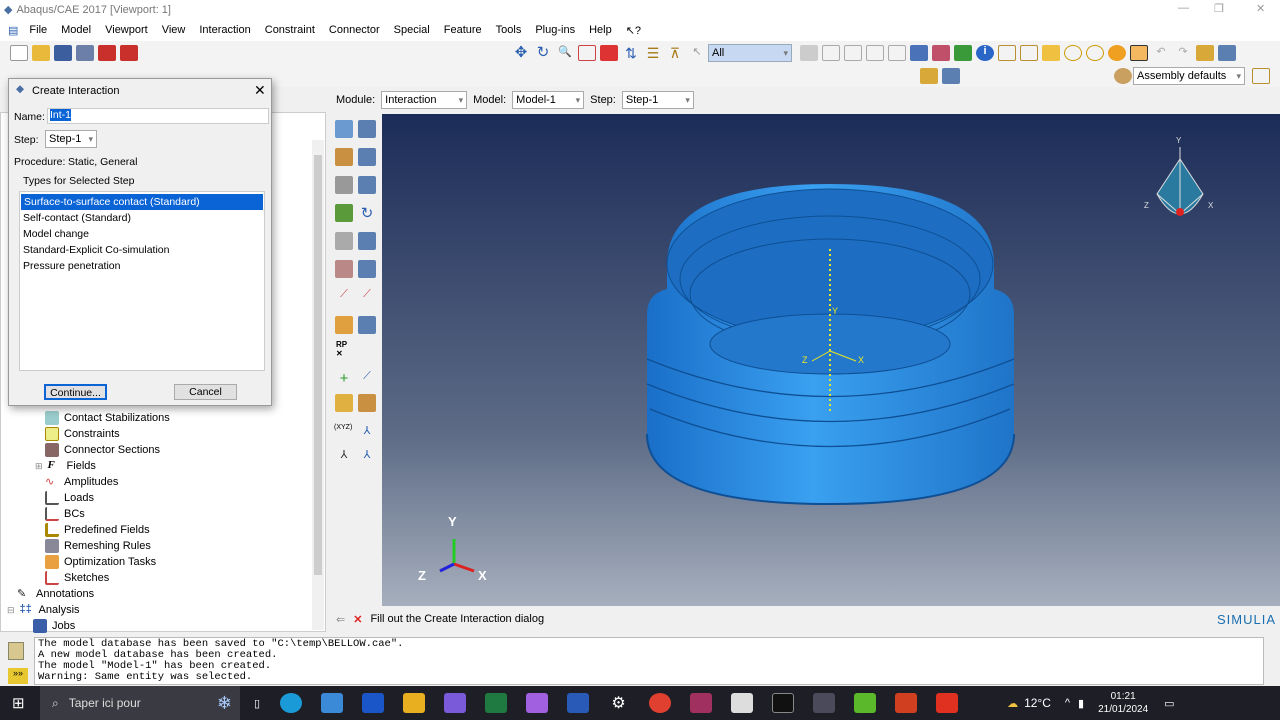 Image resolution: width=1280 pixels, height=720 pixels. Describe the element at coordinates (260, 90) in the screenshot. I see `dialog-close-button: ✕` at that location.